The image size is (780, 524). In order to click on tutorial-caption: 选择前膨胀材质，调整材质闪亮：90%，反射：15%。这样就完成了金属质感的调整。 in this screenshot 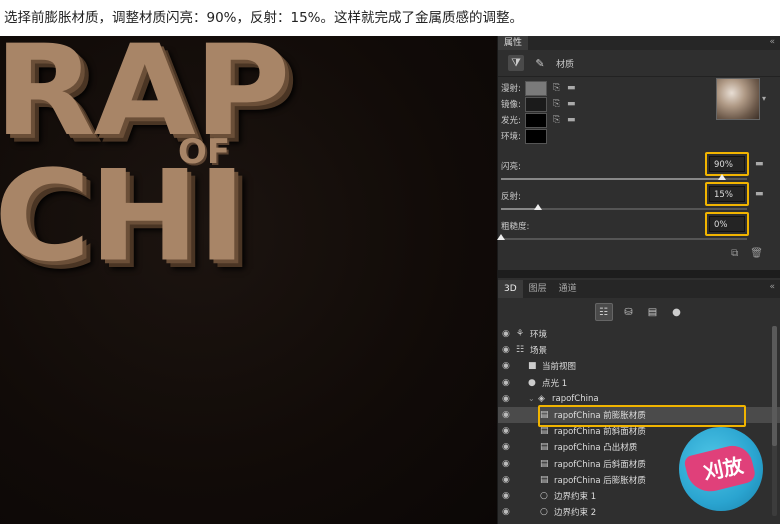, I will do `click(264, 18)`.